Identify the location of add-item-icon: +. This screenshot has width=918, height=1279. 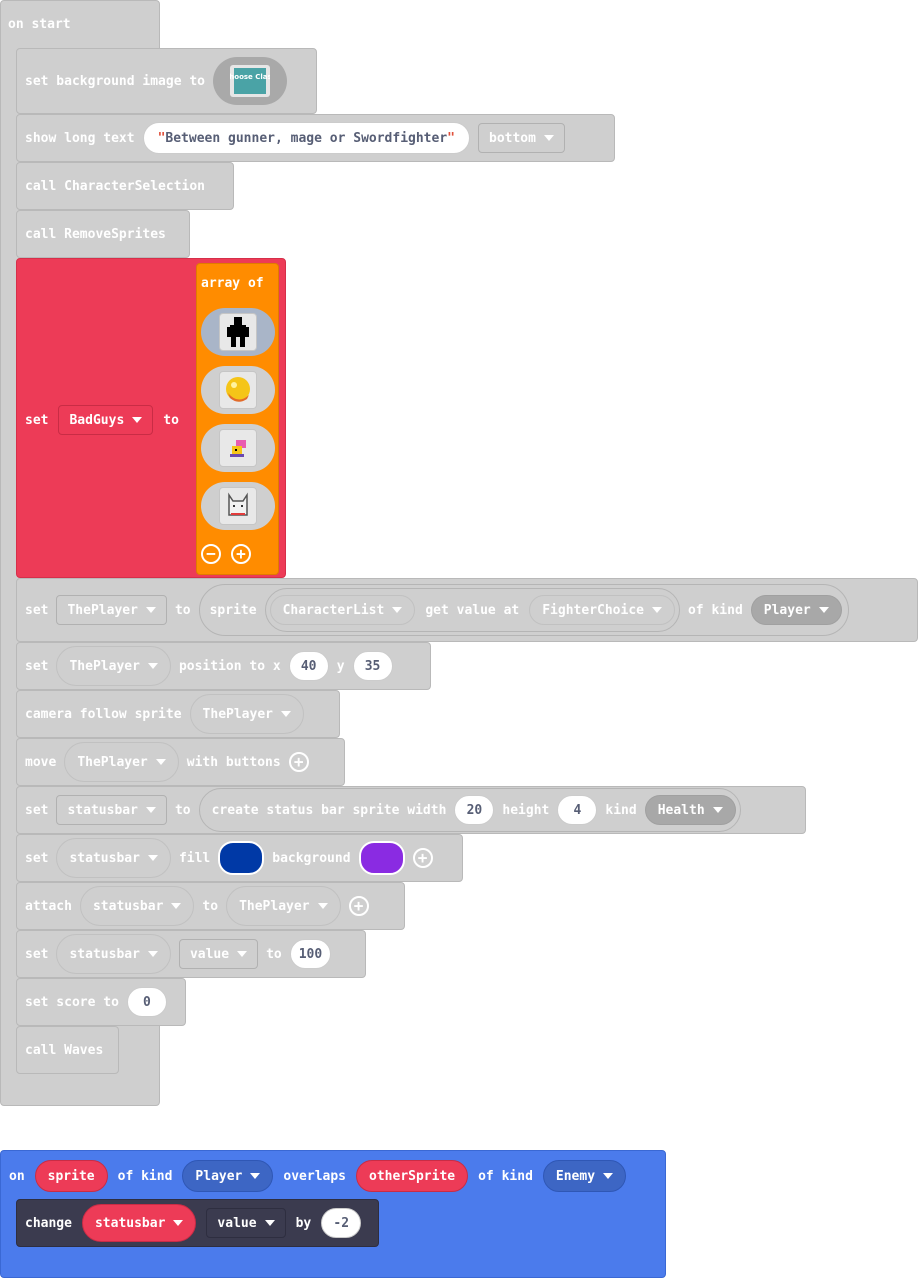
(241, 554).